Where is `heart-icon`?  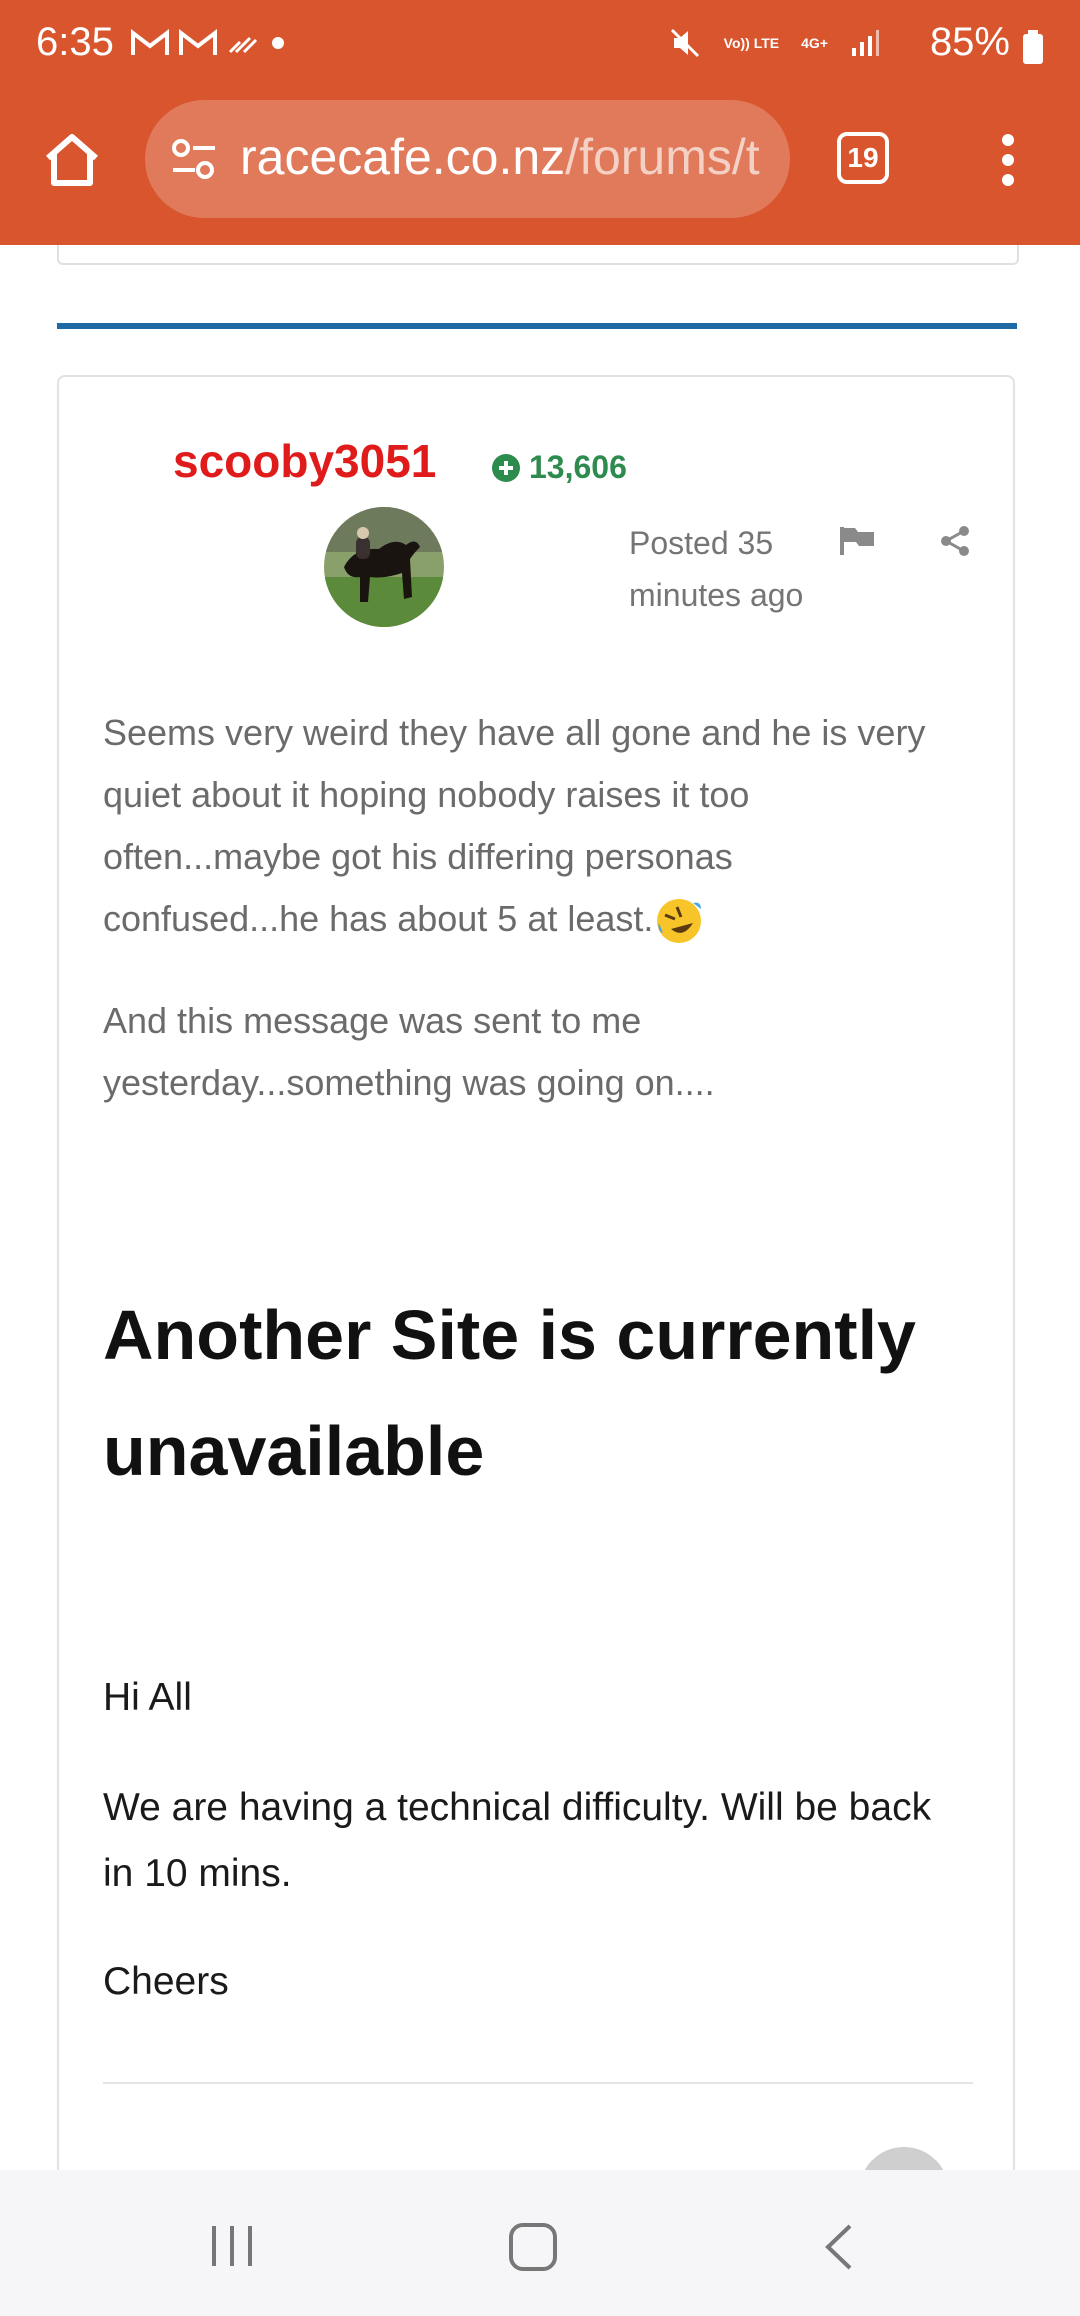 heart-icon is located at coordinates (904, 2158).